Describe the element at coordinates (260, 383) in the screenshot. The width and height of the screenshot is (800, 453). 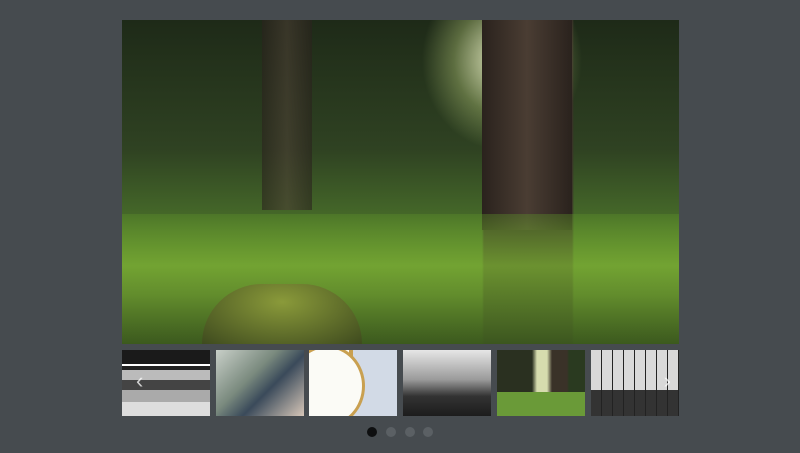
I see `thumbnail-crowd` at that location.